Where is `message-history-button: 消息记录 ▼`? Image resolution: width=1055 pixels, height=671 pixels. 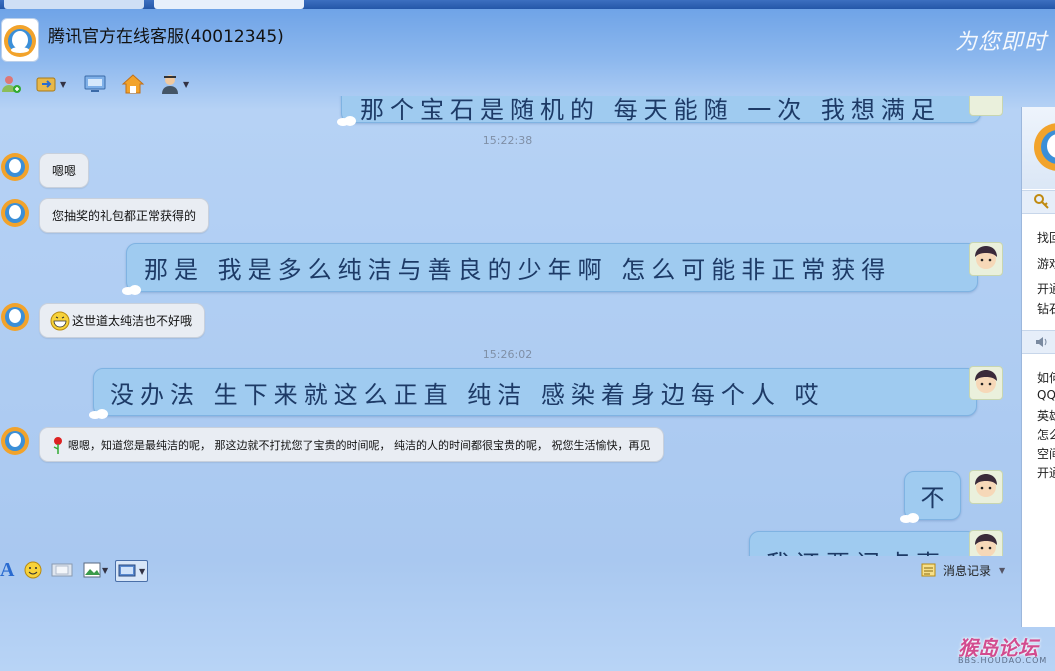
message-history-button: 消息记录 ▼ is located at coordinates (963, 570).